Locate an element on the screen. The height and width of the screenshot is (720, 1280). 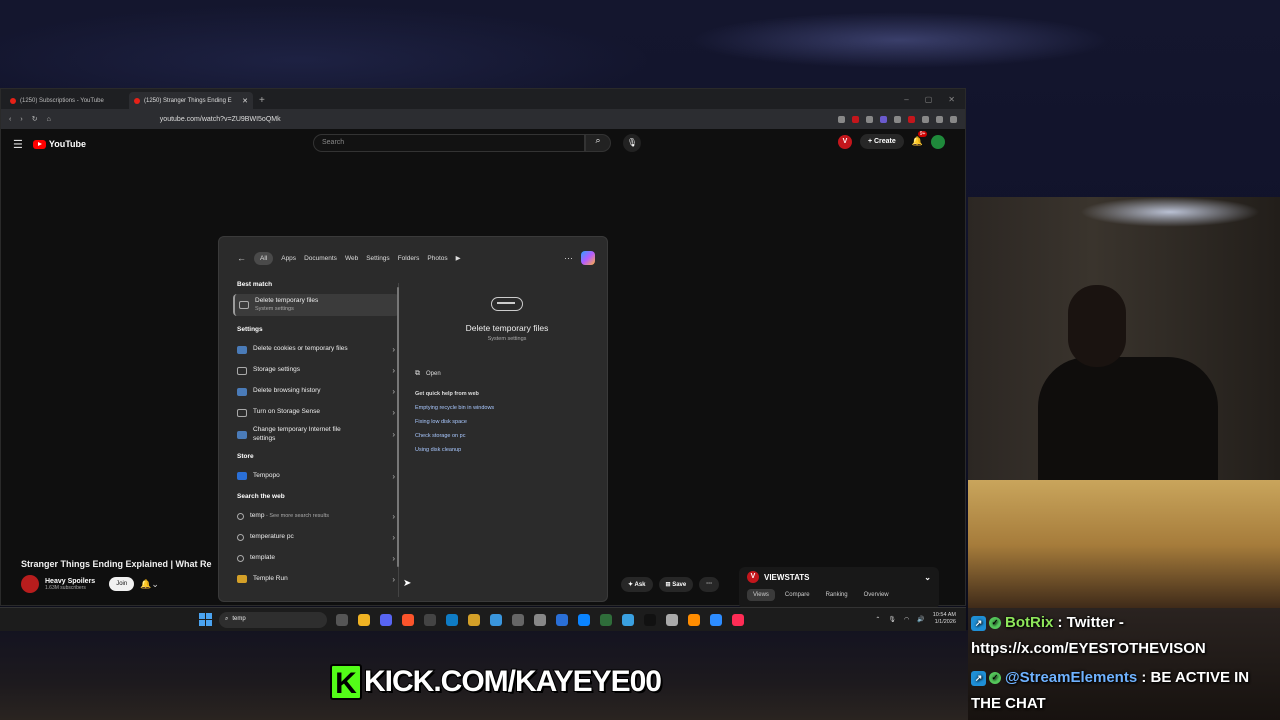
zoom-icon is located at coordinates (716, 620).